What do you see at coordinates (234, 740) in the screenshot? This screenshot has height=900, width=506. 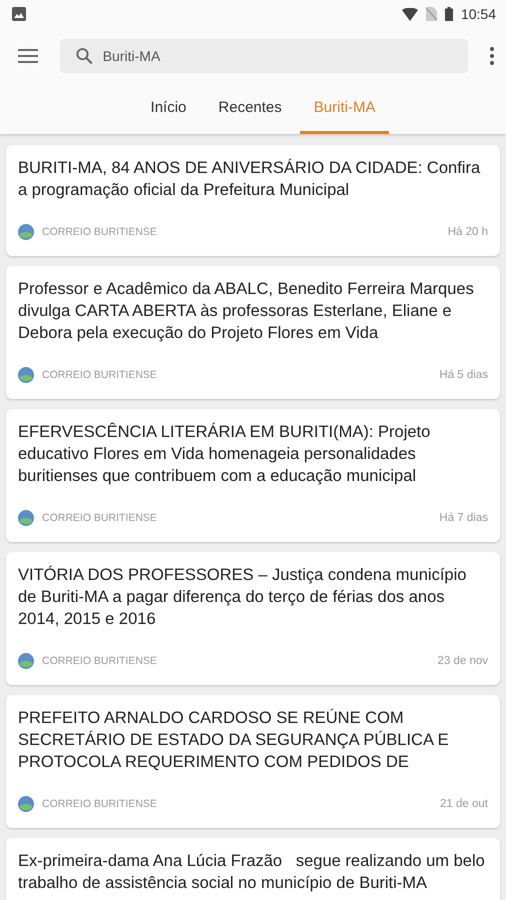 I see `article-title: PREFEITO ARNALDO CARDOSO SE REÚNE COM SECRETÁRIO DE ESTADO DA SEGURANÇA PÚBLICA E PROTOCOLA REQUERIMENTO COM PEDIDOS DE` at bounding box center [234, 740].